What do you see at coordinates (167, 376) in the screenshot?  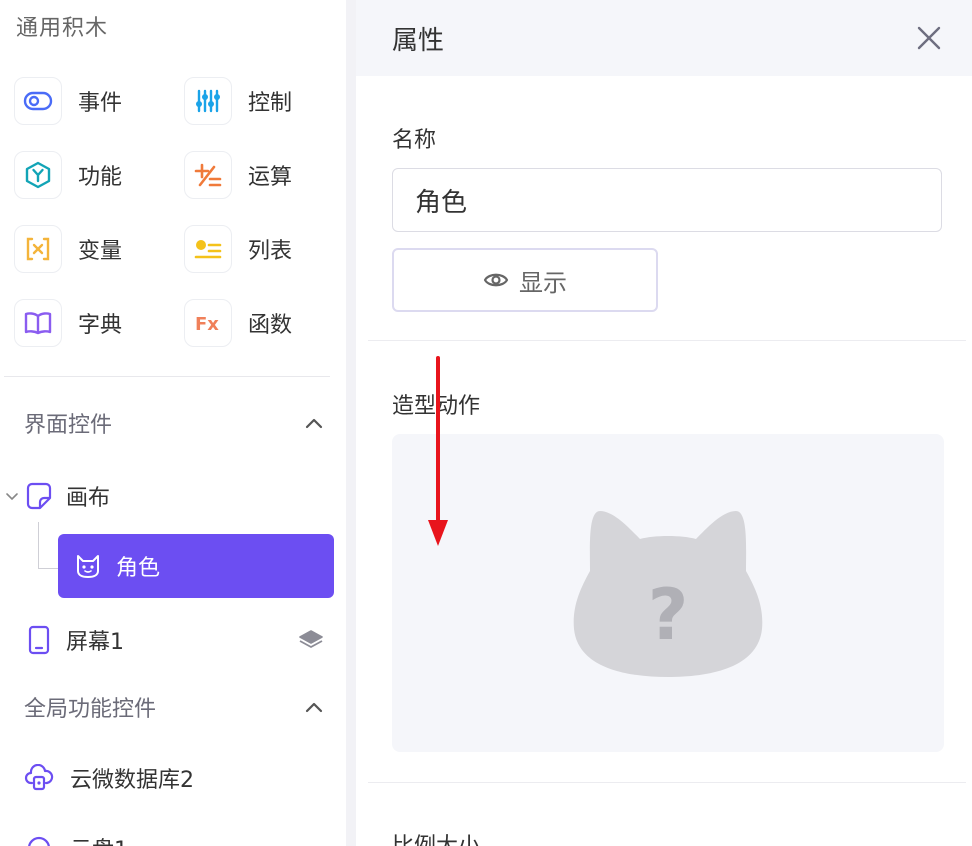 I see `sidebar-divider` at bounding box center [167, 376].